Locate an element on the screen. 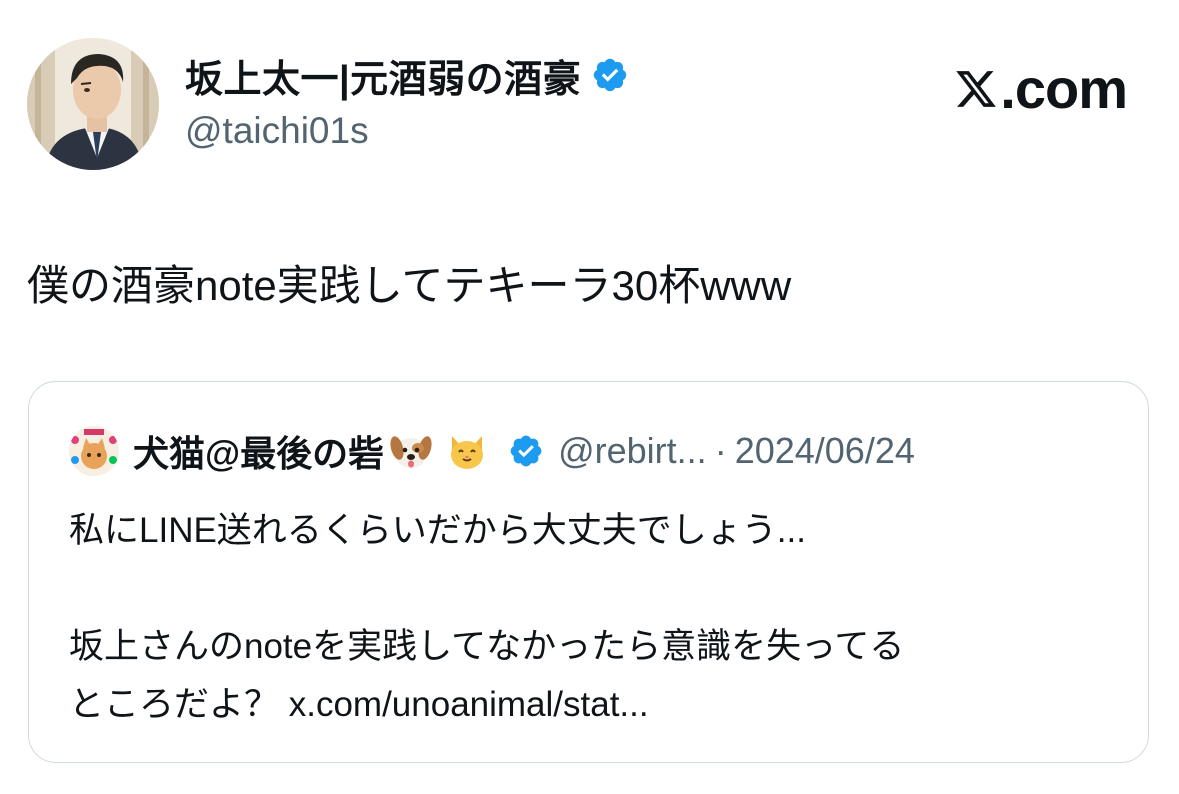  author-handle: @taichi01s is located at coordinates (407, 131).